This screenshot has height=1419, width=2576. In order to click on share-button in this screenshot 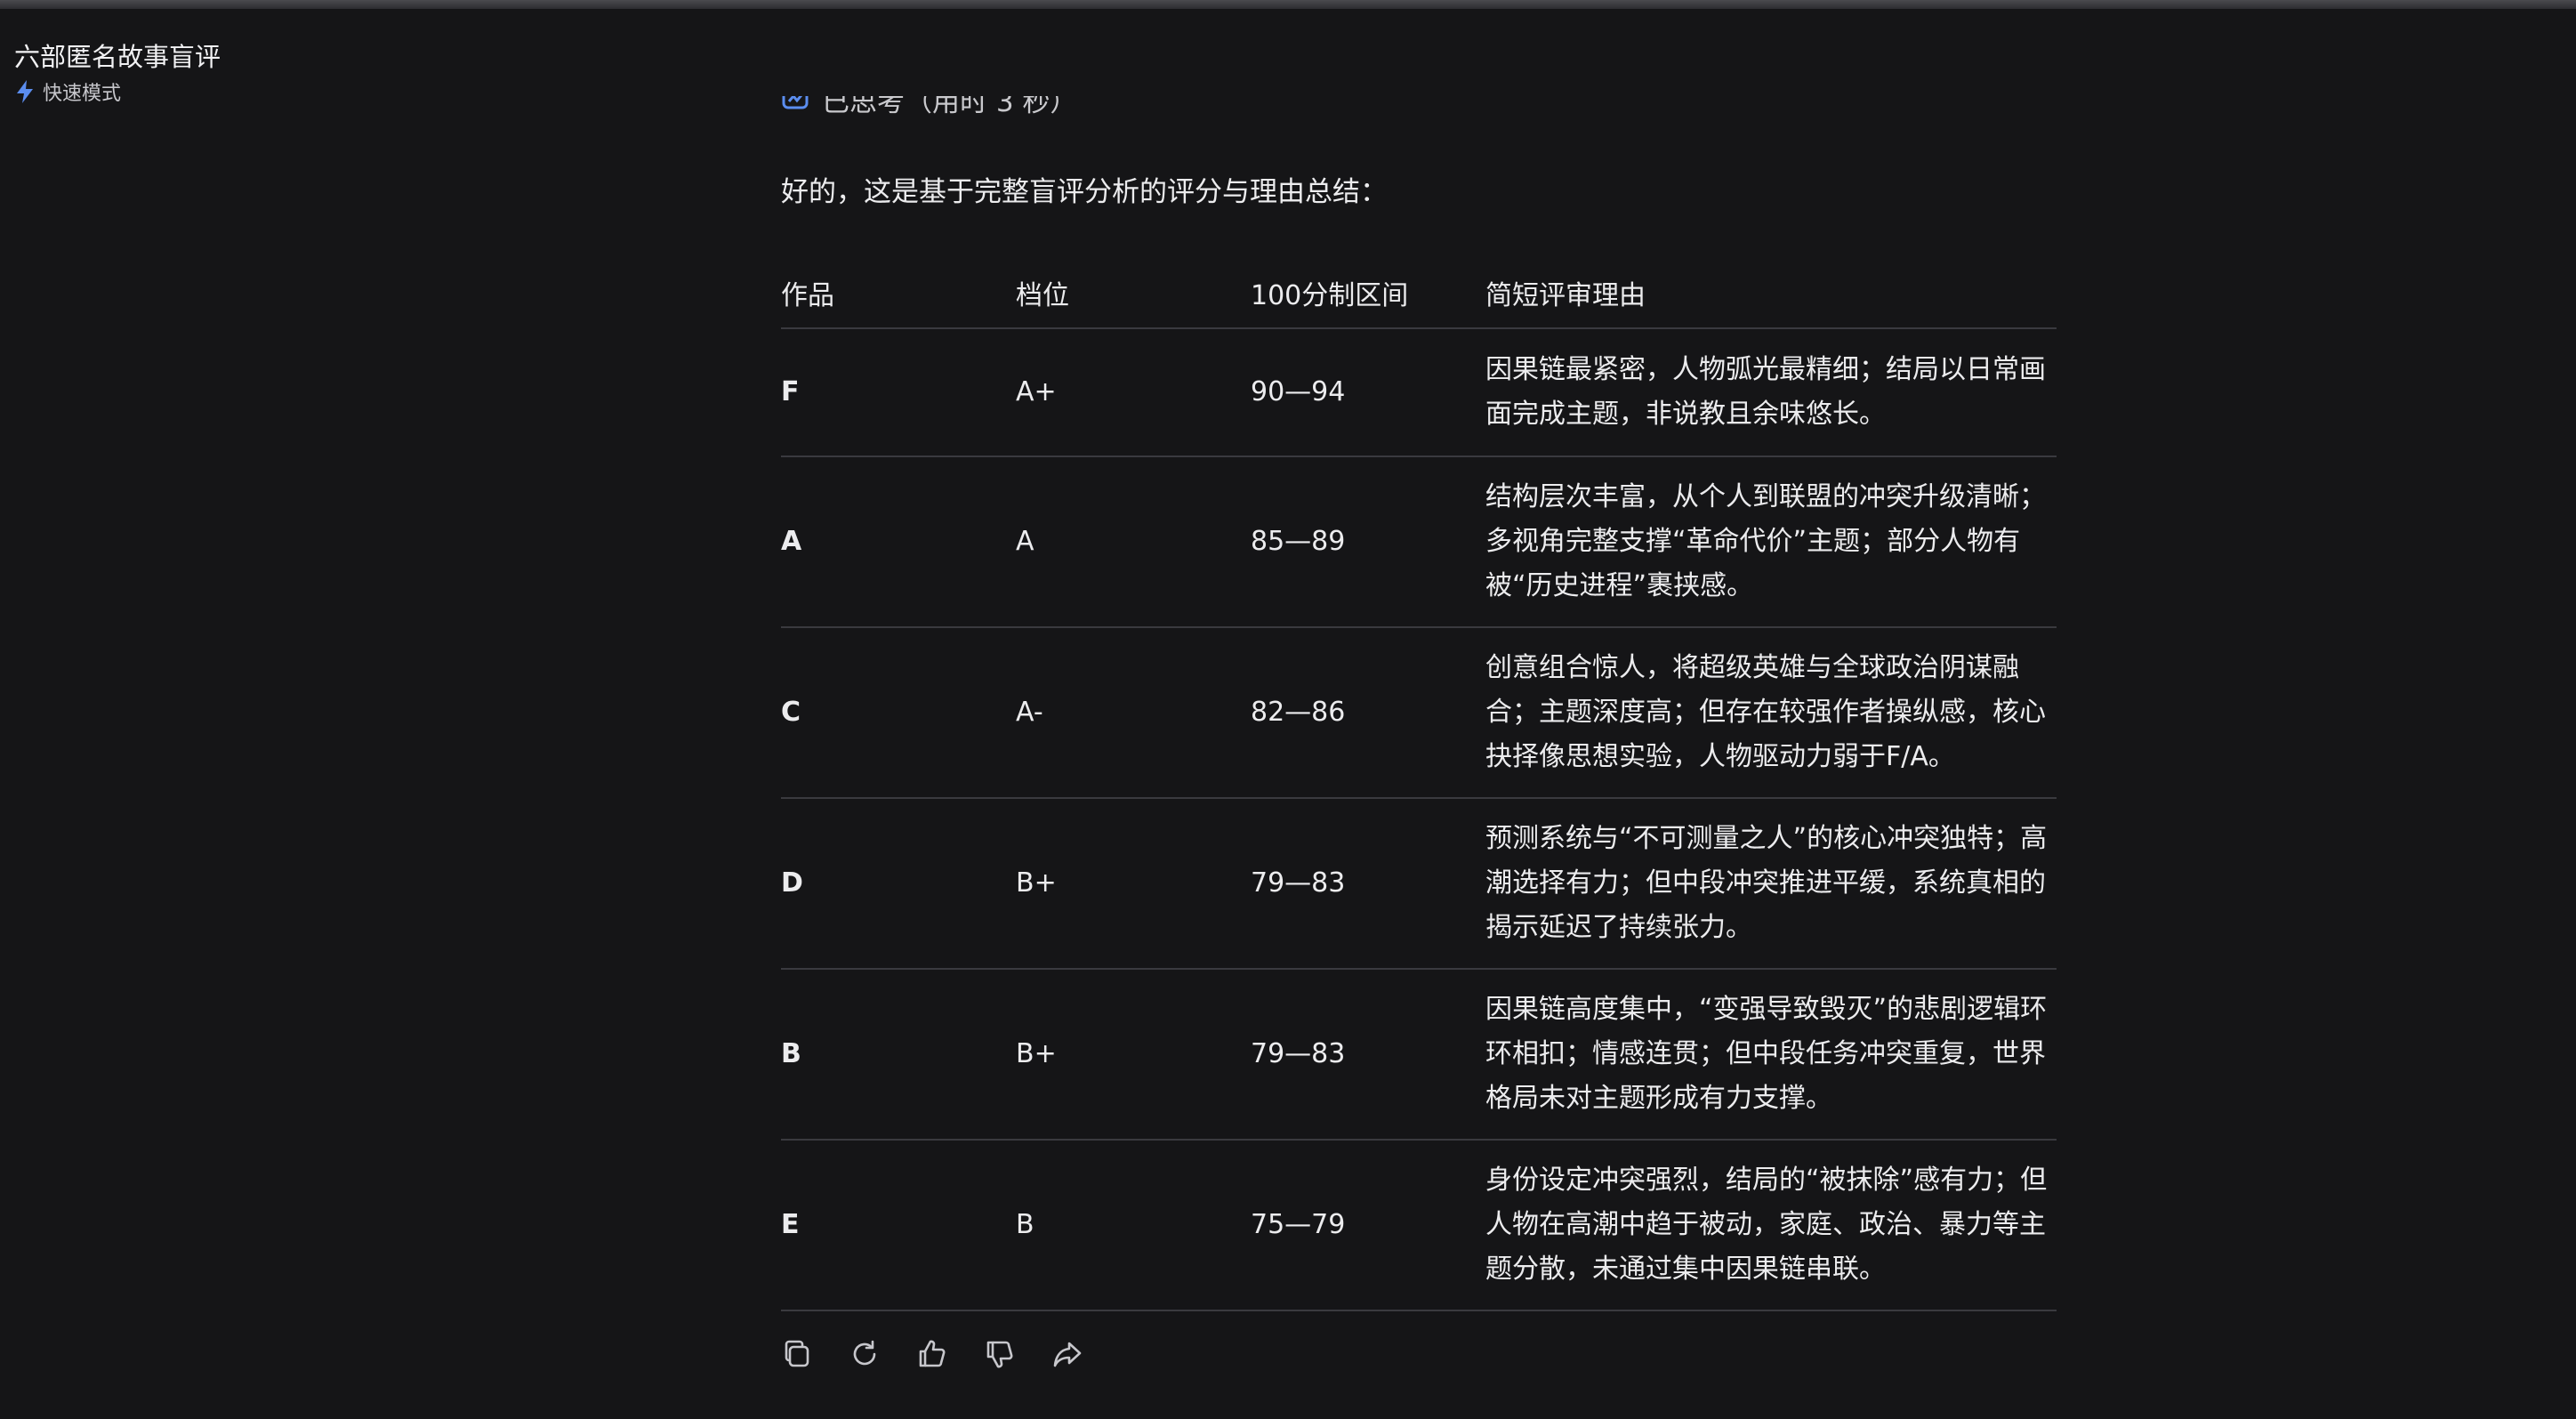, I will do `click(1067, 1354)`.